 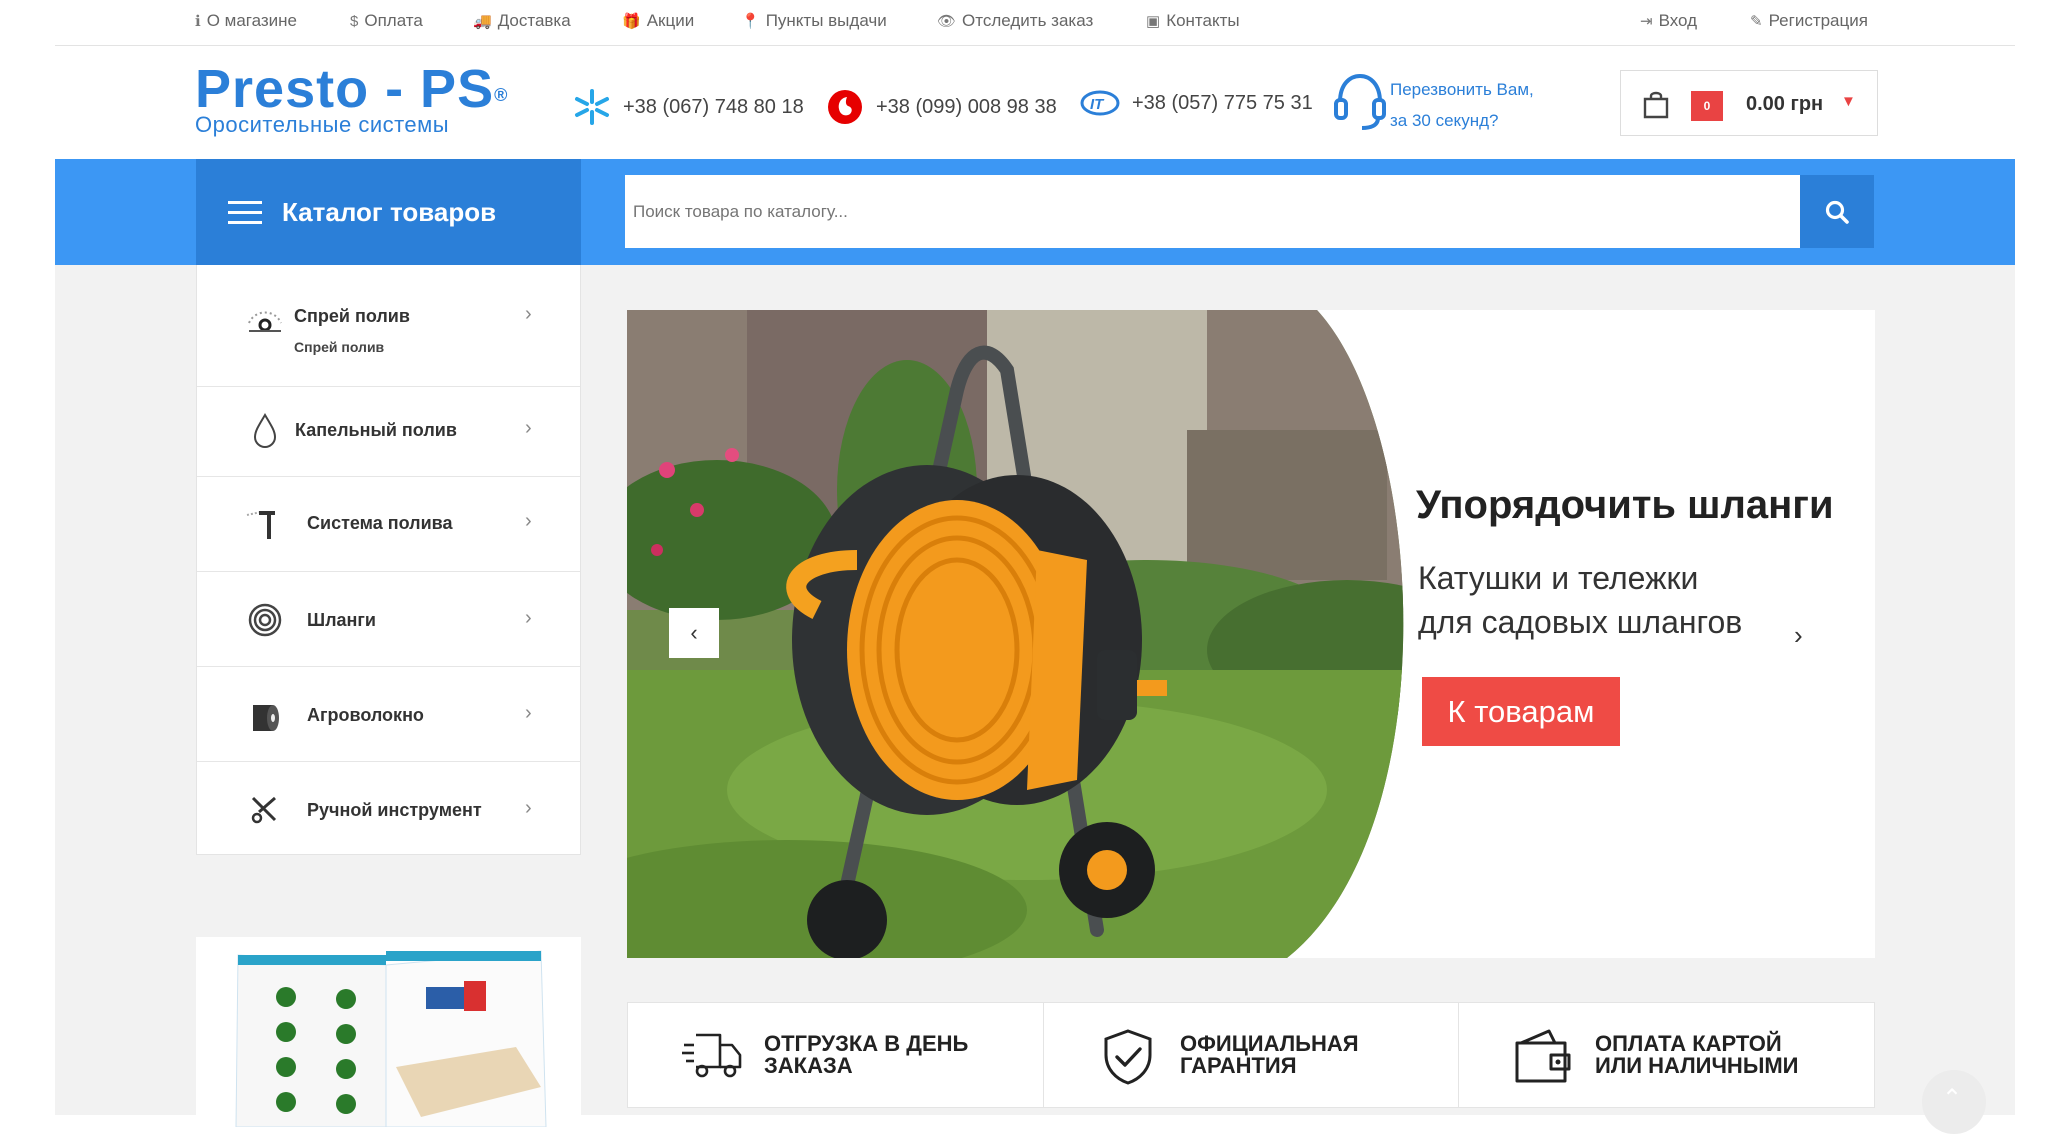 I want to click on intertelecom-icon: IT, so click(x=1100, y=103).